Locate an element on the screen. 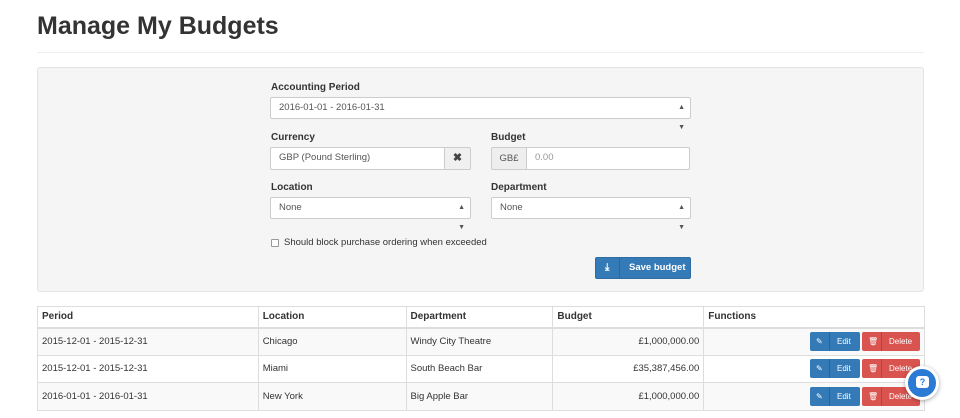  row-department: South Beach Bar is located at coordinates (479, 368).